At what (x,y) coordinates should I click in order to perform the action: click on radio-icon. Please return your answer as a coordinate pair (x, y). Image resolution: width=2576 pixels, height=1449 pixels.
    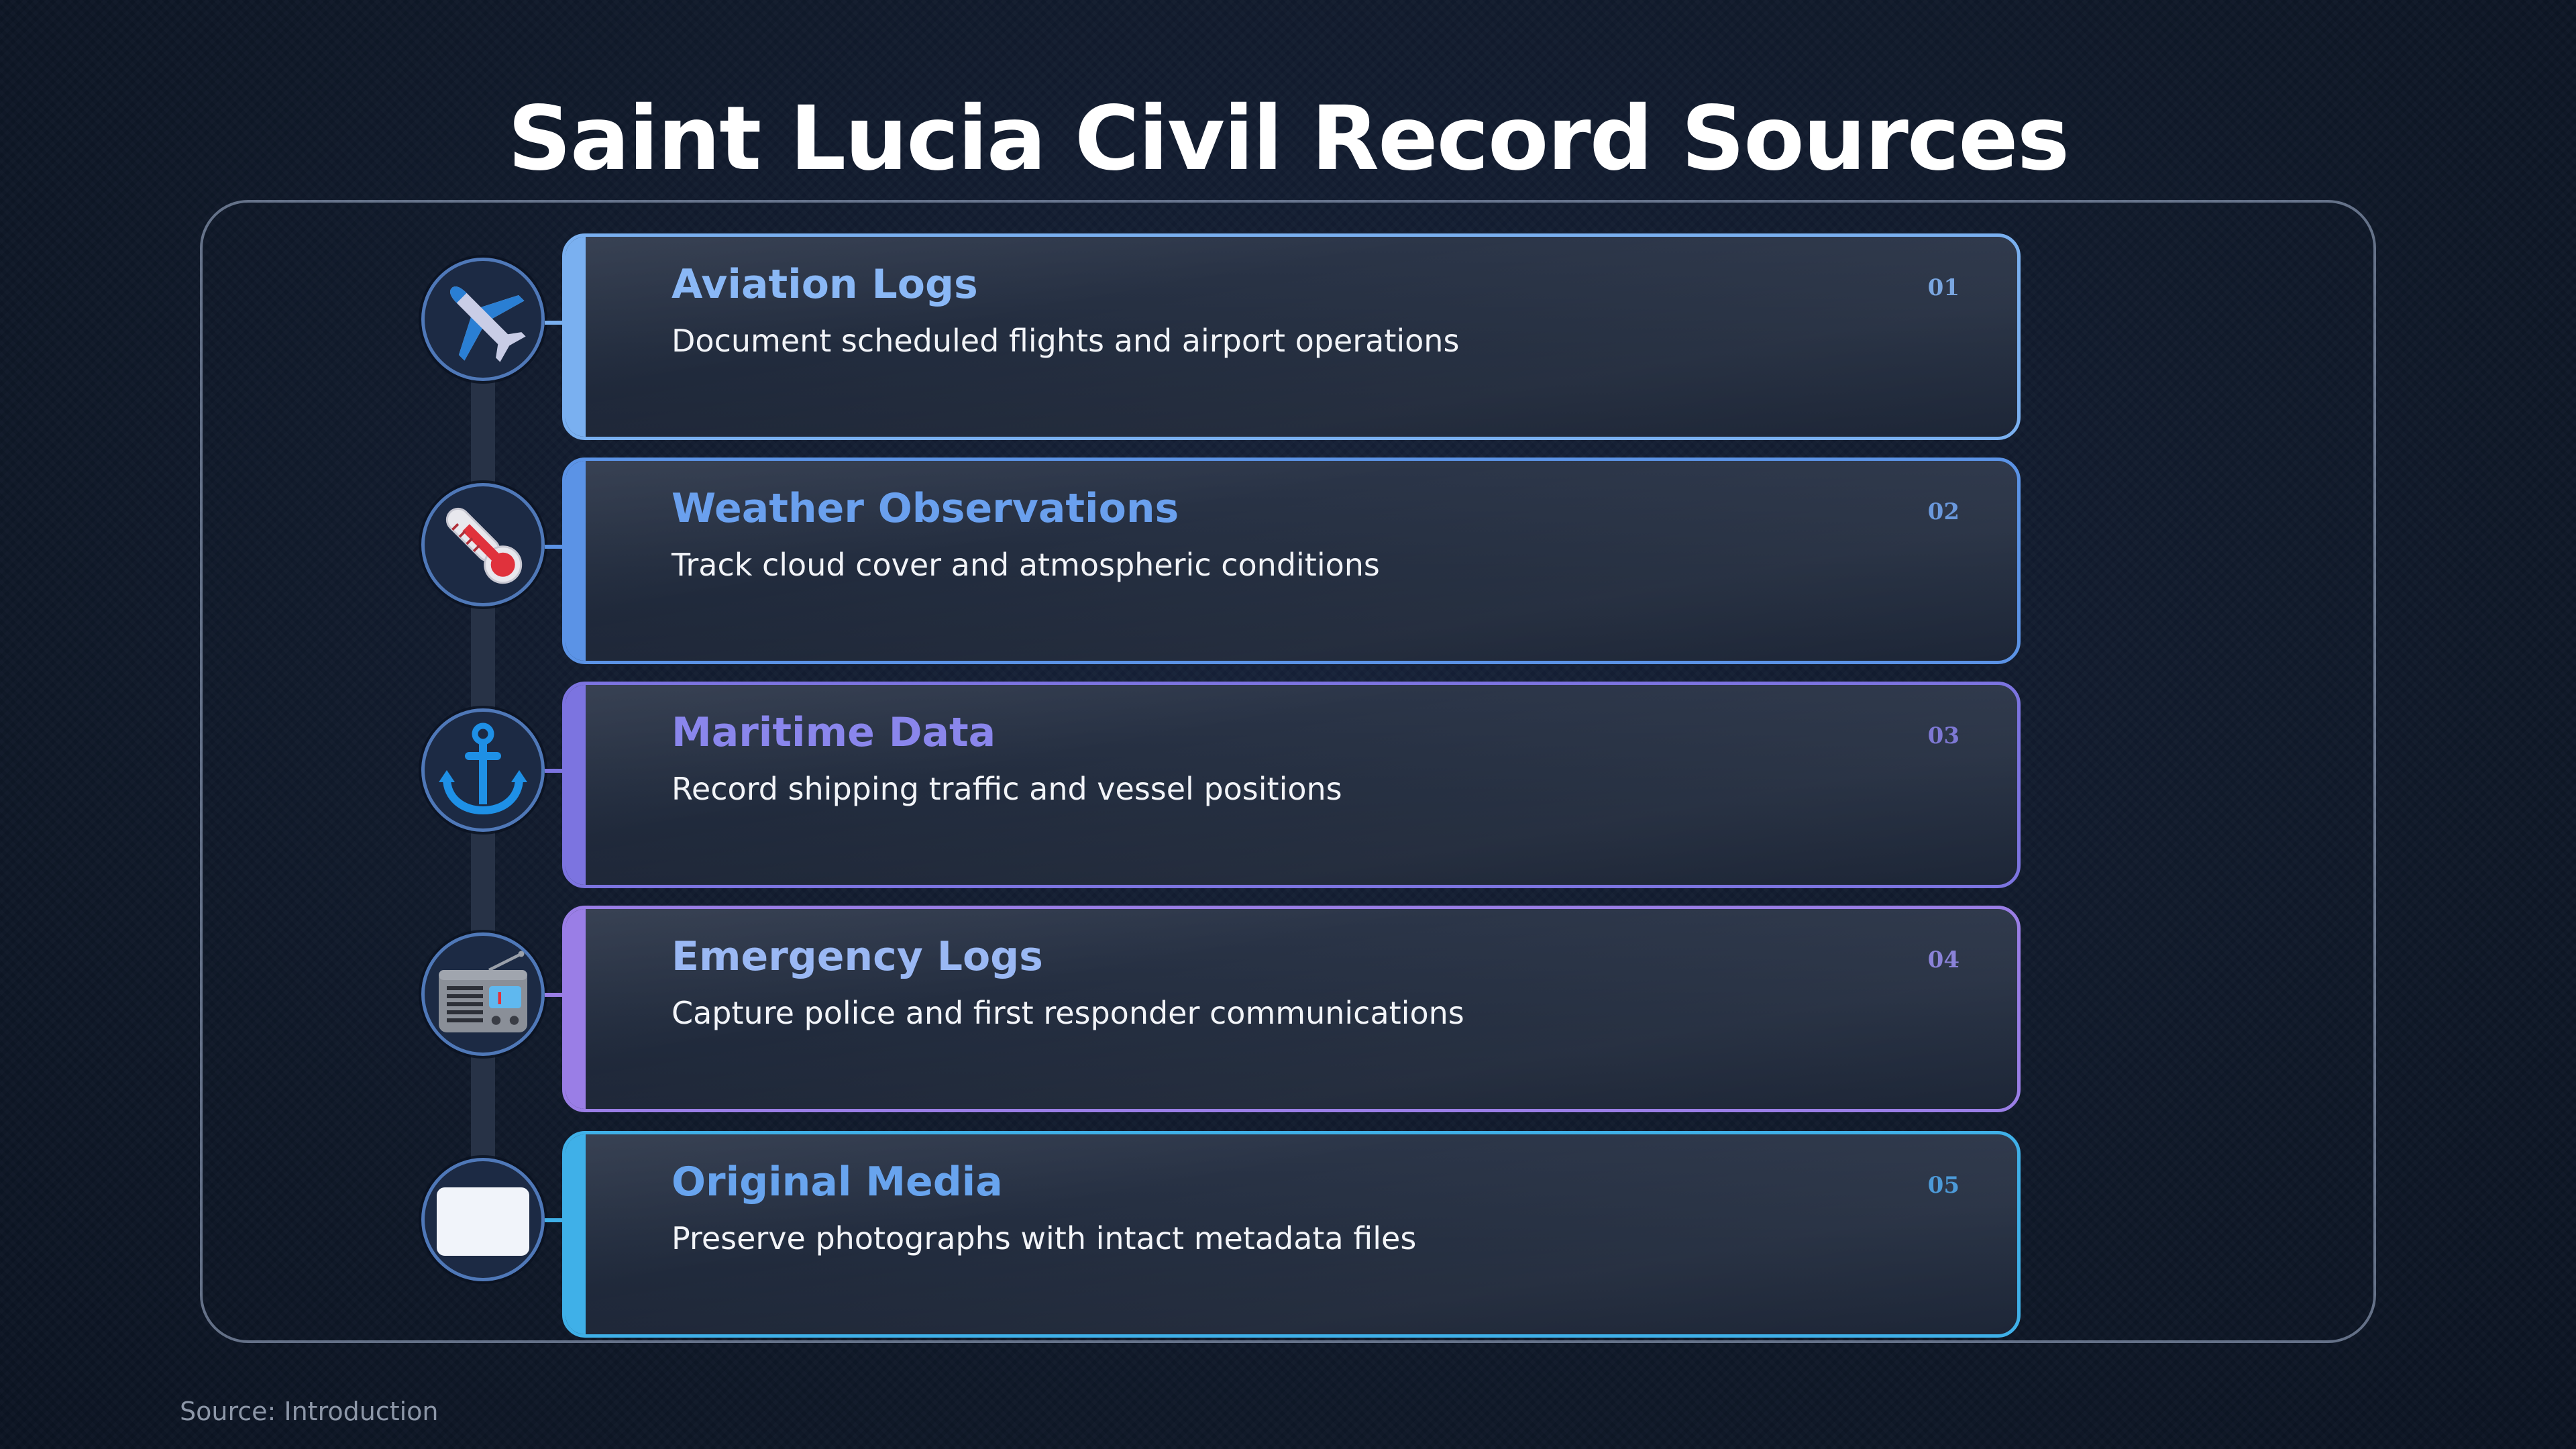
    Looking at the image, I should click on (483, 991).